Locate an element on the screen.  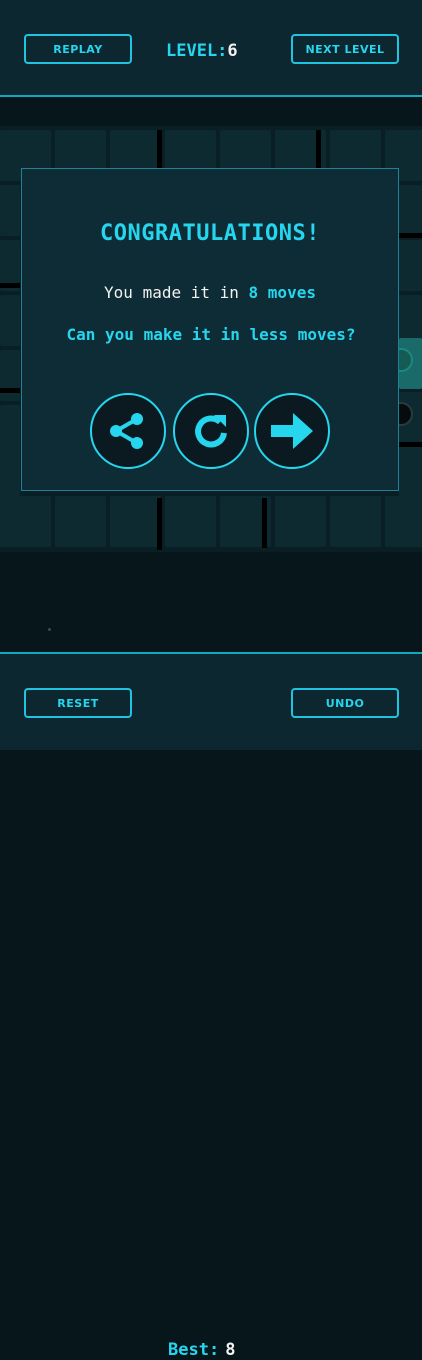
restart-icon is located at coordinates (211, 431).